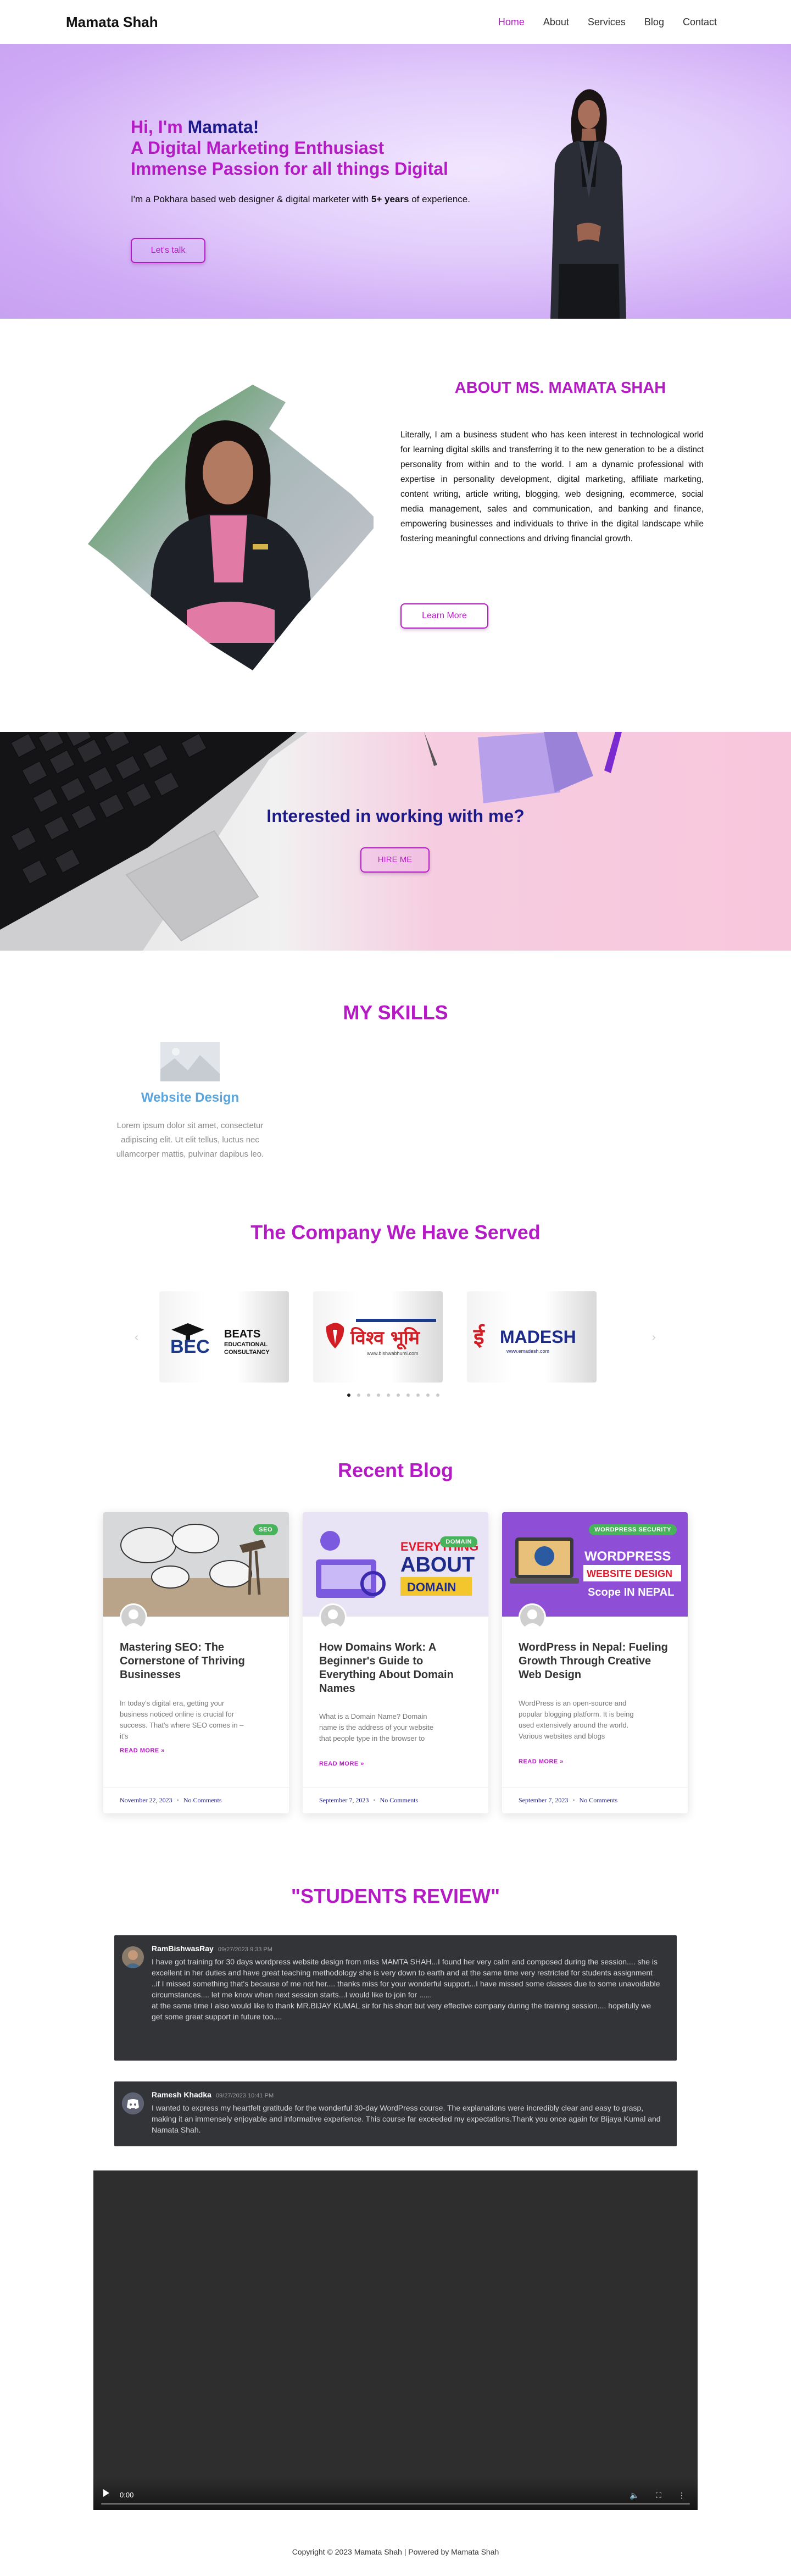  What do you see at coordinates (480, 1337) in the screenshot?
I see `emadesh-logo-mark: ई` at bounding box center [480, 1337].